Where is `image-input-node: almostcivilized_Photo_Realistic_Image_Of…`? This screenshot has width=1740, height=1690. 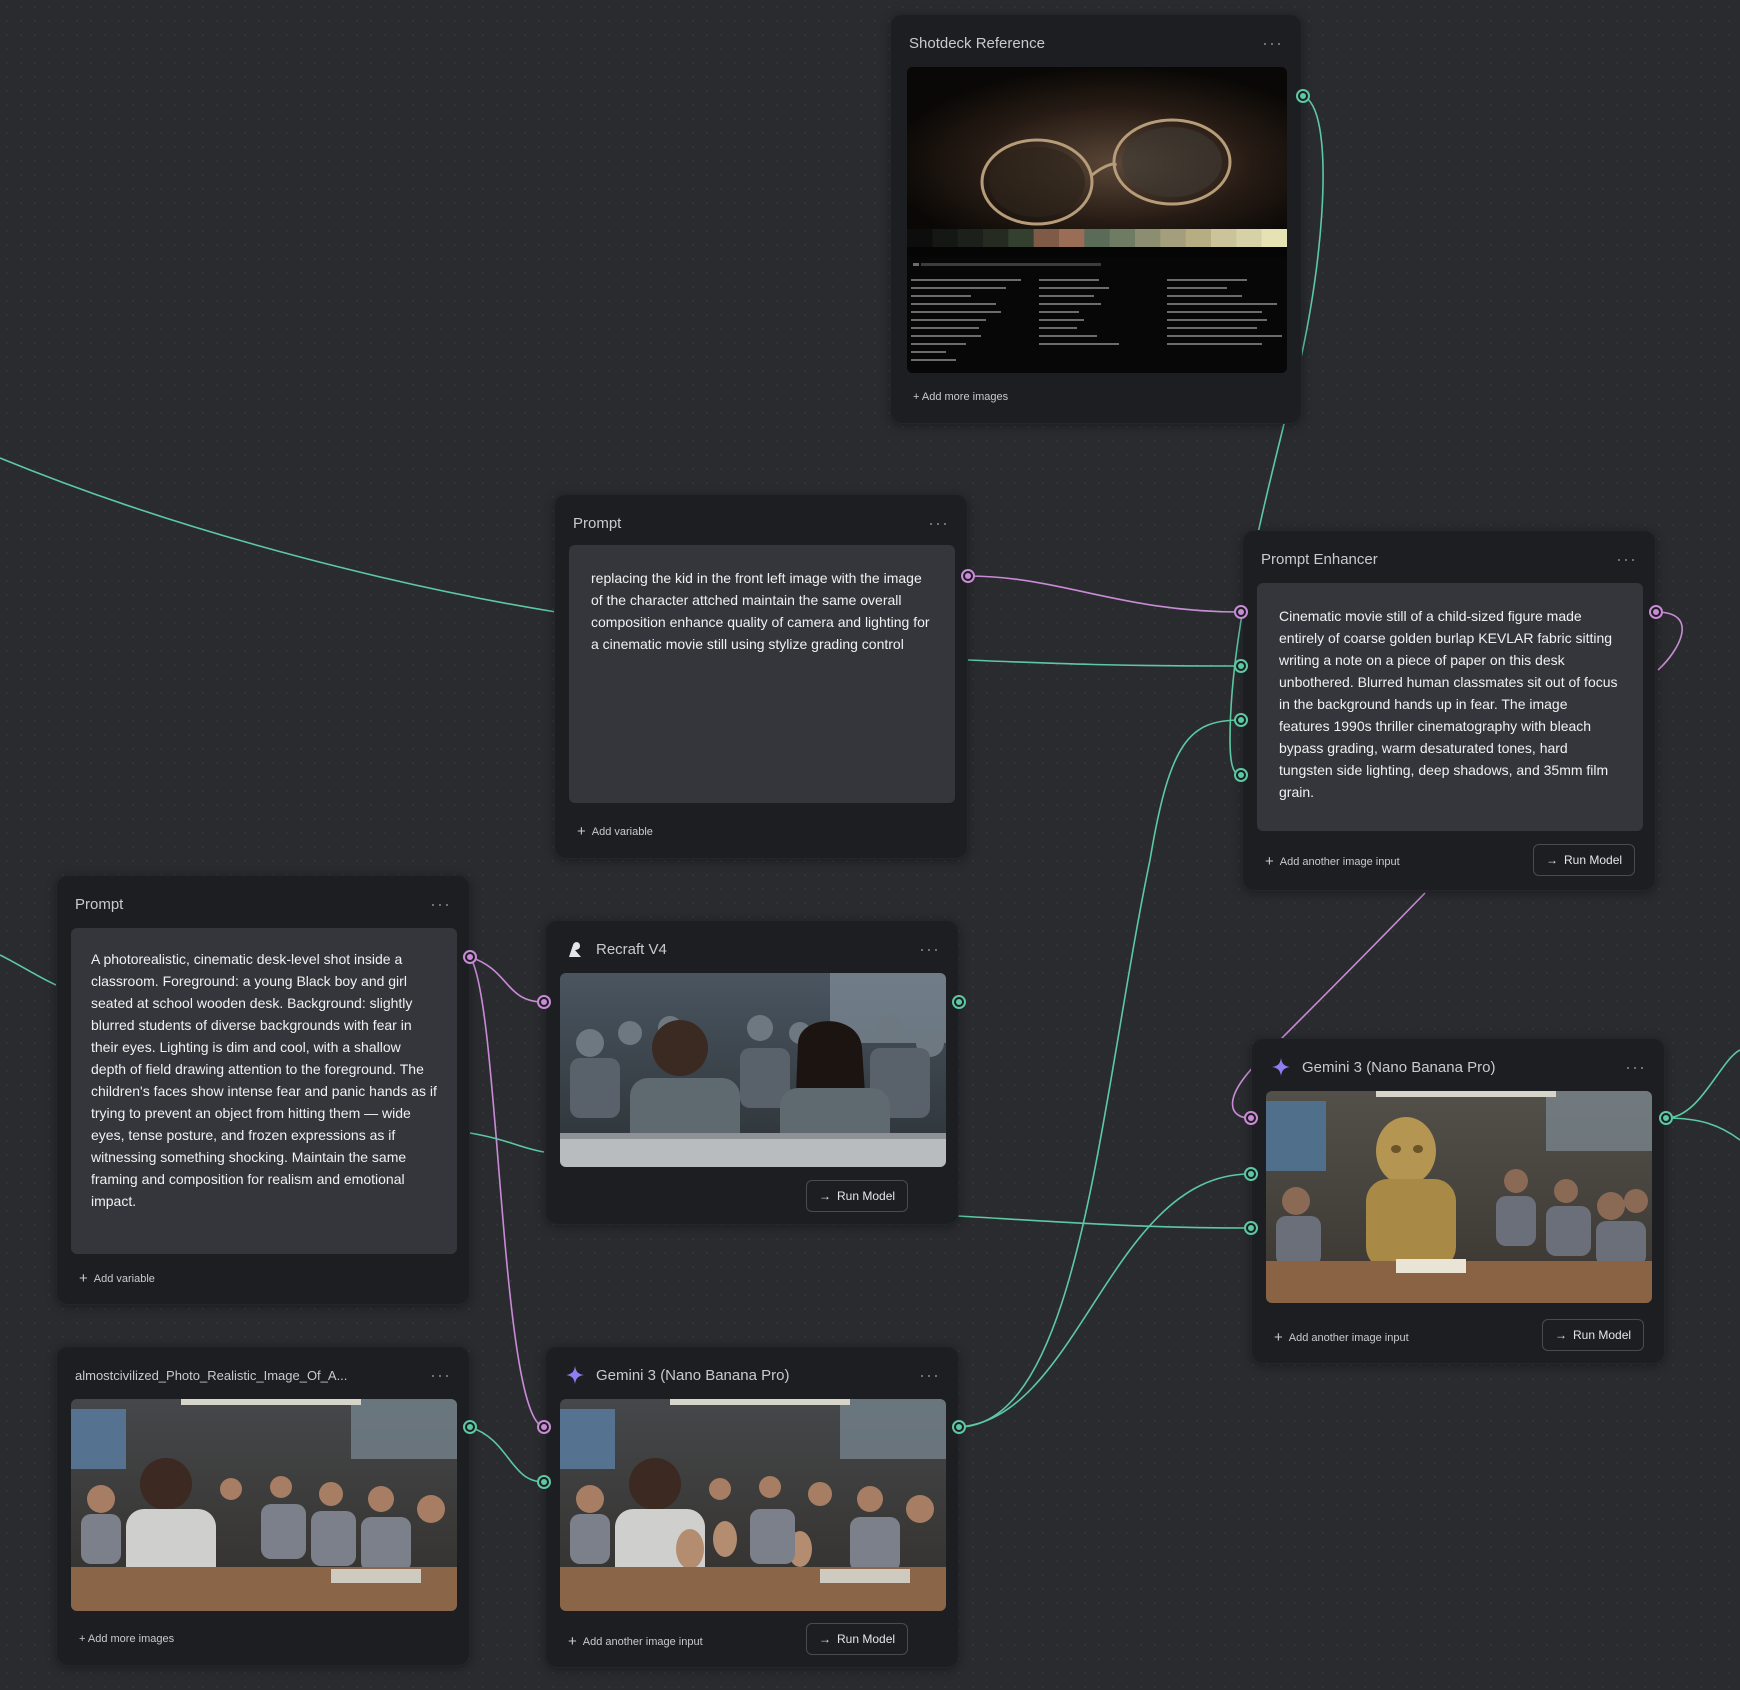
image-input-node: almostcivilized_Photo_Realistic_Image_Of… is located at coordinates (263, 1506).